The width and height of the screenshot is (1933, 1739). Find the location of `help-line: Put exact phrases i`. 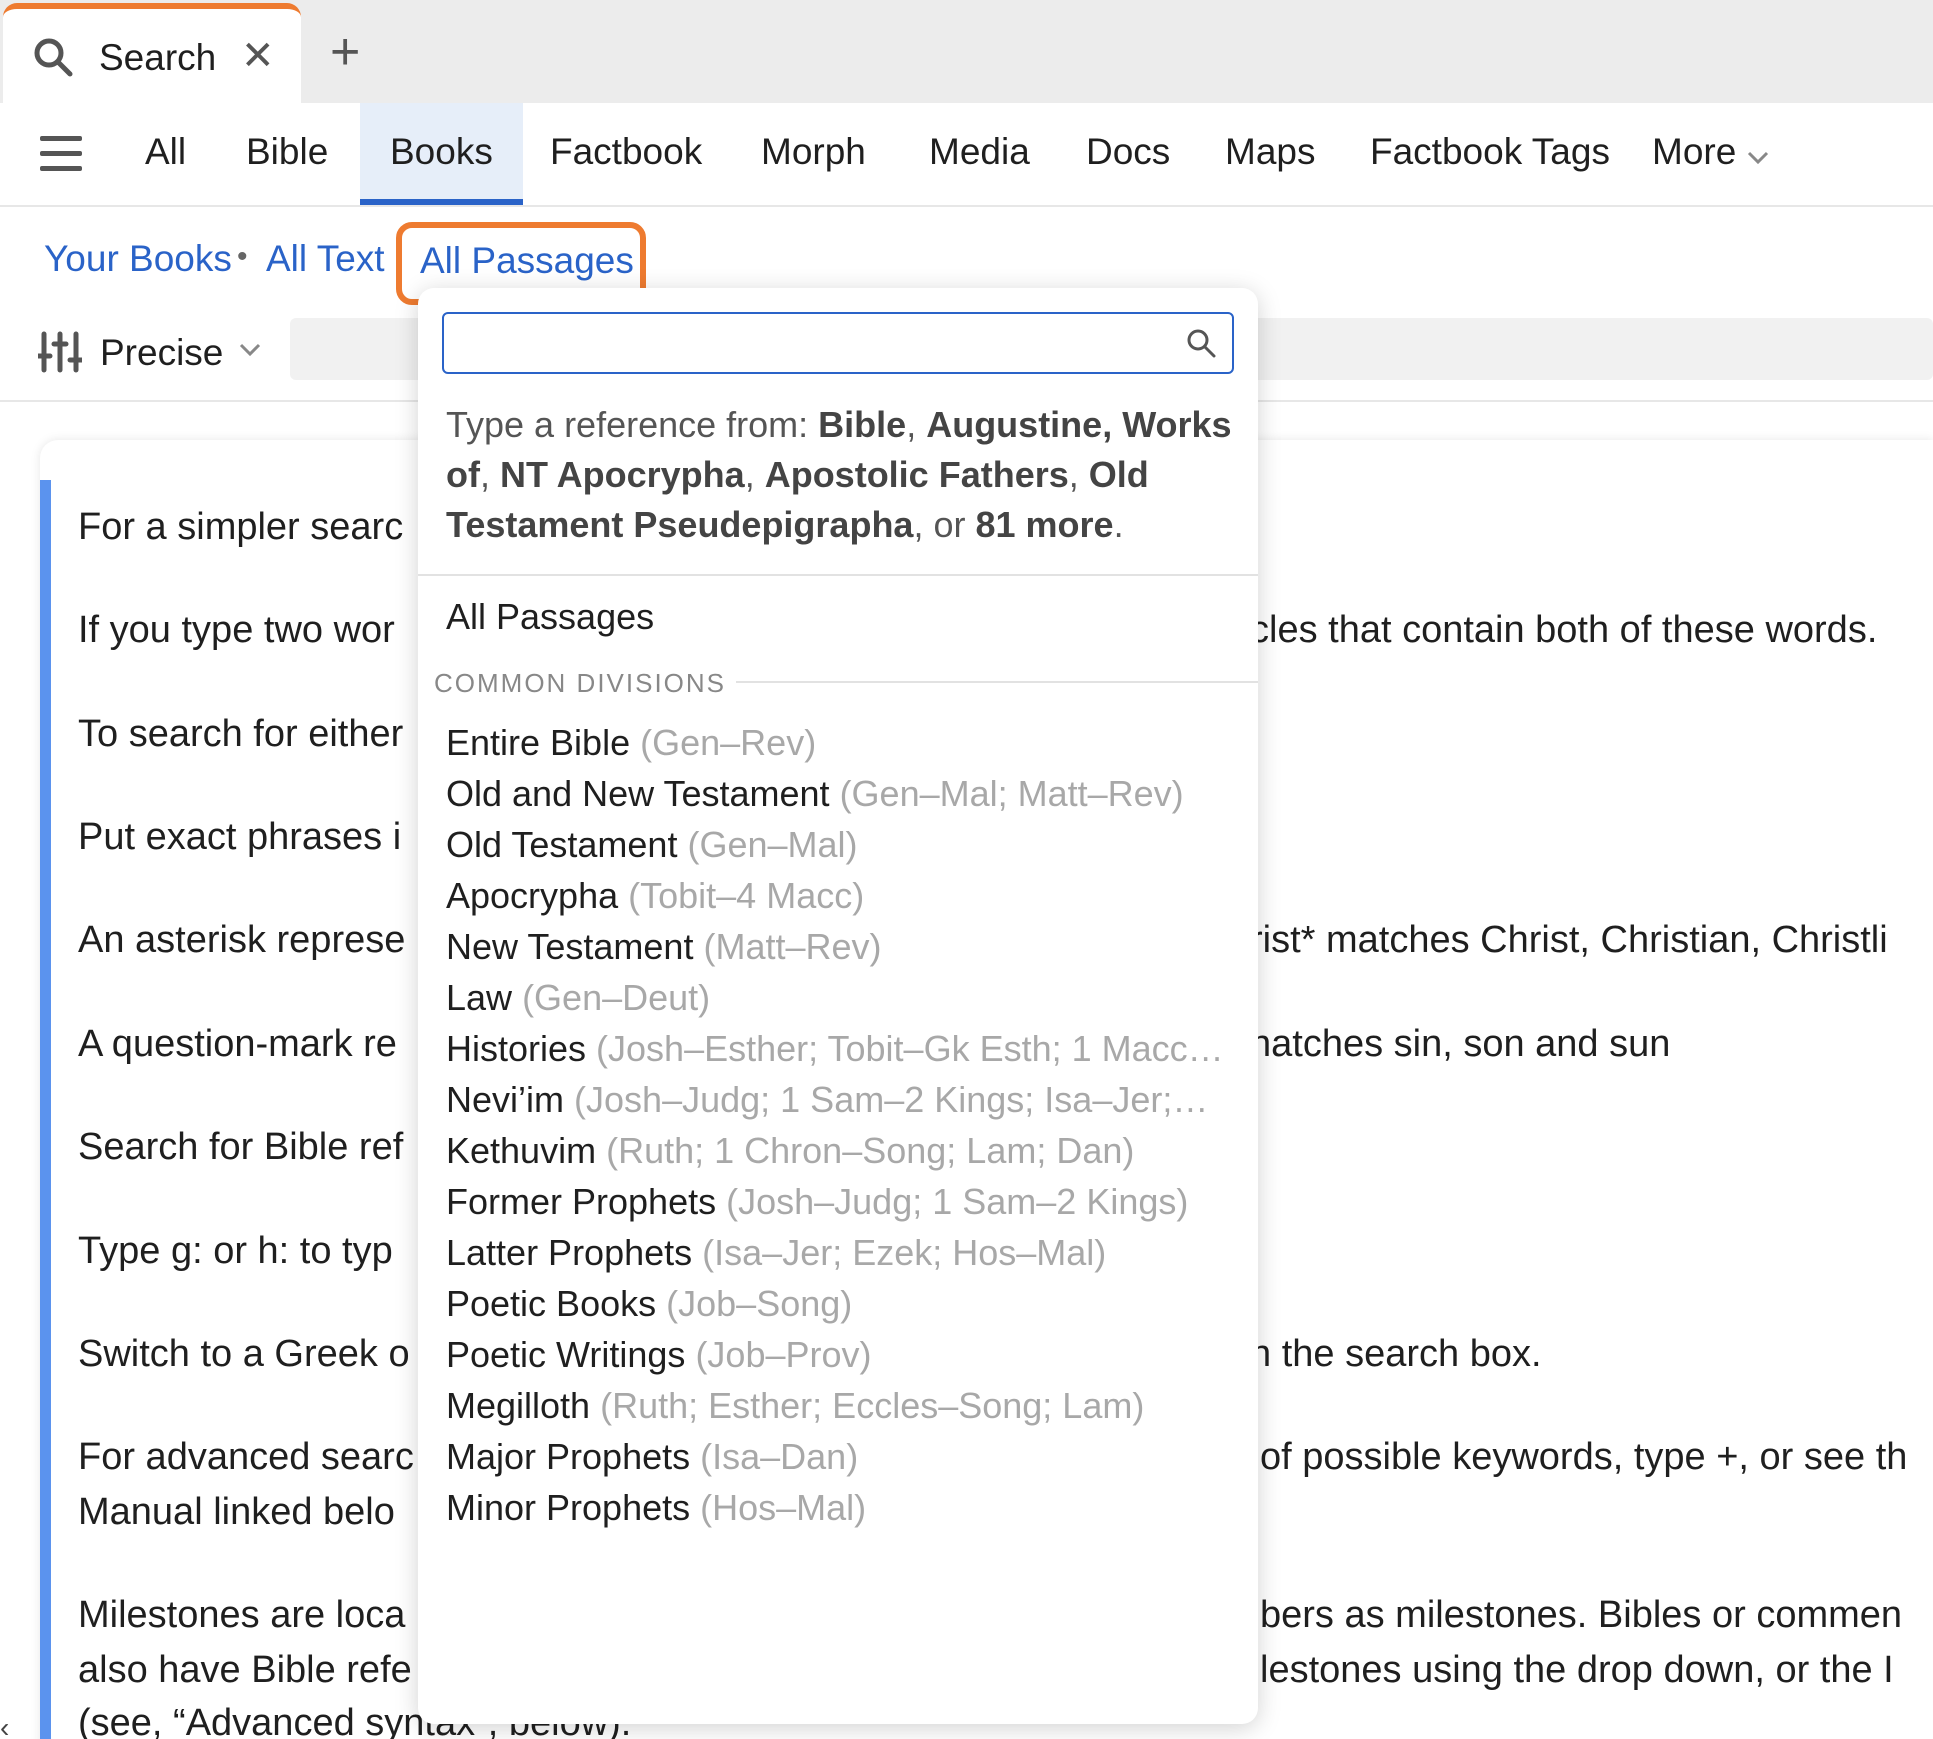

help-line: Put exact phrases i is located at coordinates (240, 837).